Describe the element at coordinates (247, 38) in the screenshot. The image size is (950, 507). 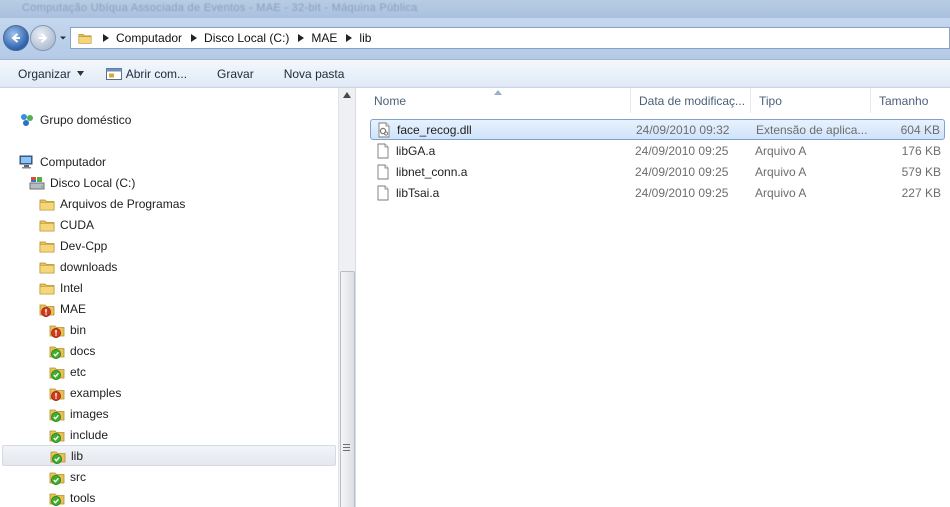
I see `breadcrumb-label: Disco Local (C:)` at that location.